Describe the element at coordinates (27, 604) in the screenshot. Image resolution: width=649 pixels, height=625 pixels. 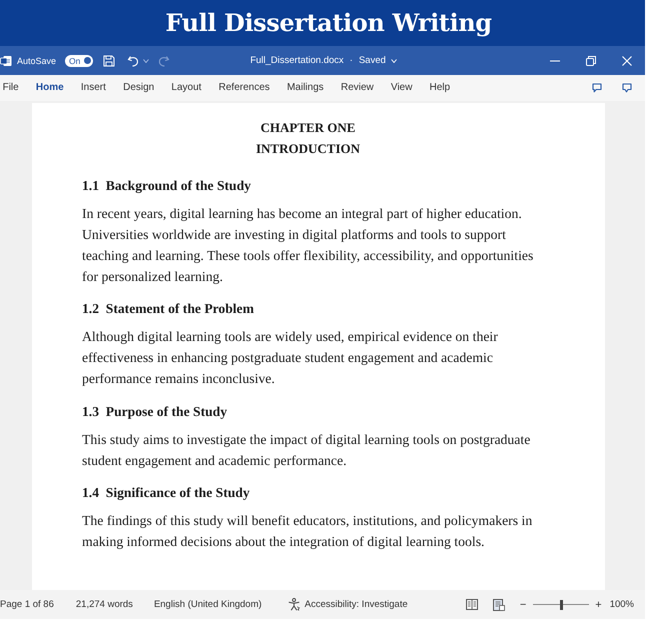
I see `page-count: Page 1 of 86` at that location.